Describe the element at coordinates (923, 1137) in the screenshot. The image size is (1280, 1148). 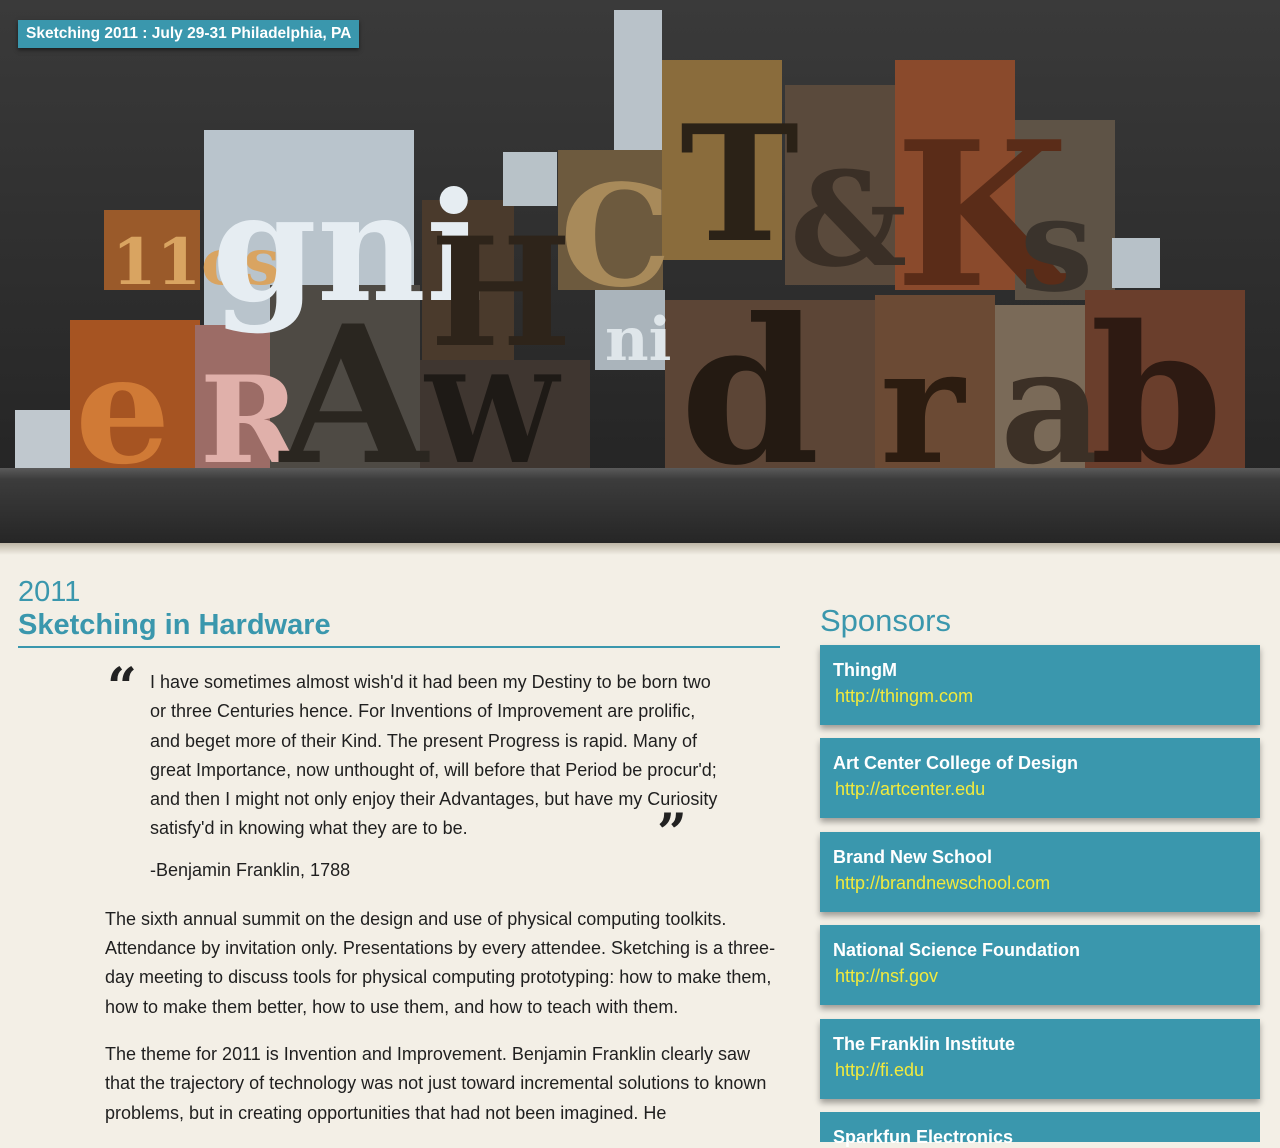
I see `sponsor-name: Sparkfun Electronics` at that location.